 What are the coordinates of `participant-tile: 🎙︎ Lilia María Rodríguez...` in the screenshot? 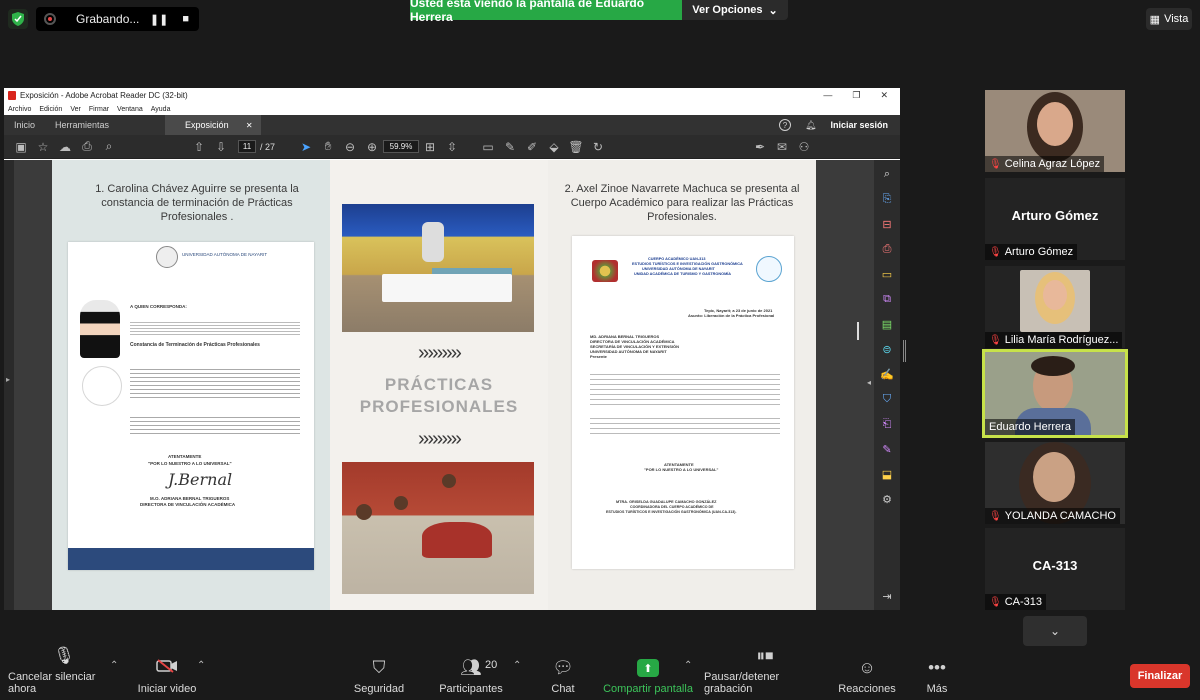 It's located at (1055, 307).